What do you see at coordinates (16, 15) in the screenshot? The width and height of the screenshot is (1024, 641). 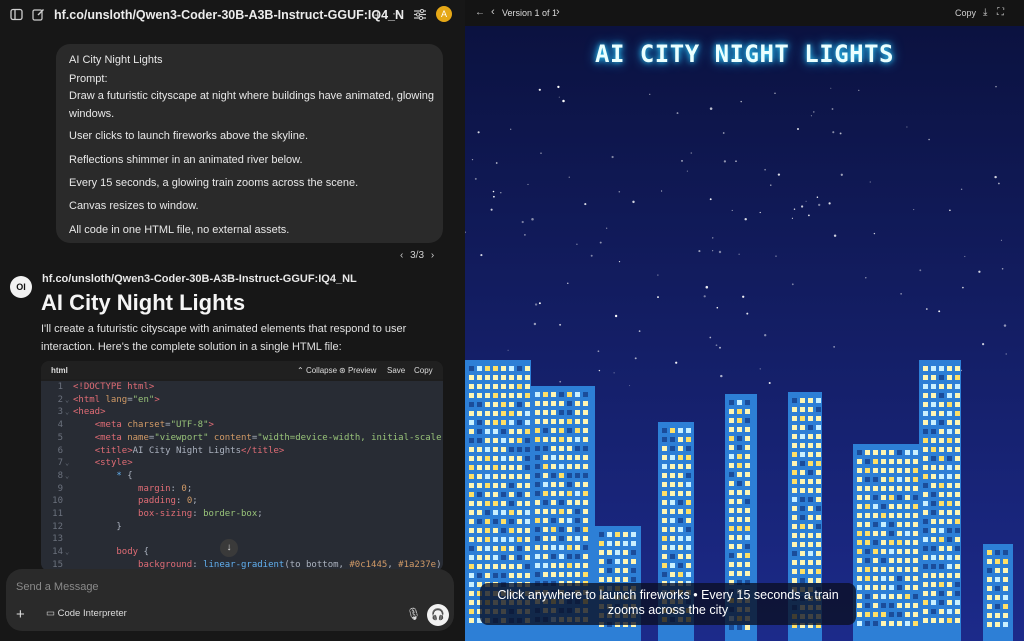 I see `sidebar-icon` at bounding box center [16, 15].